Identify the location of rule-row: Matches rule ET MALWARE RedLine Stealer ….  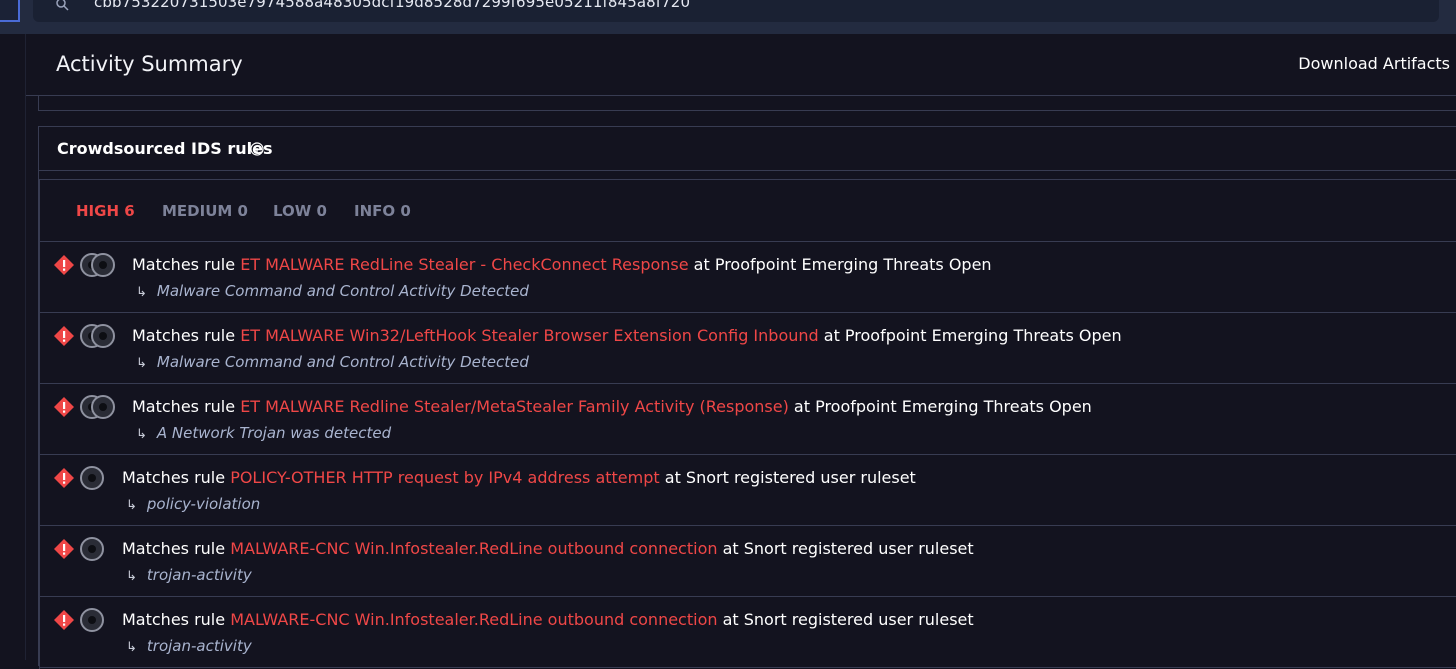
(748, 277).